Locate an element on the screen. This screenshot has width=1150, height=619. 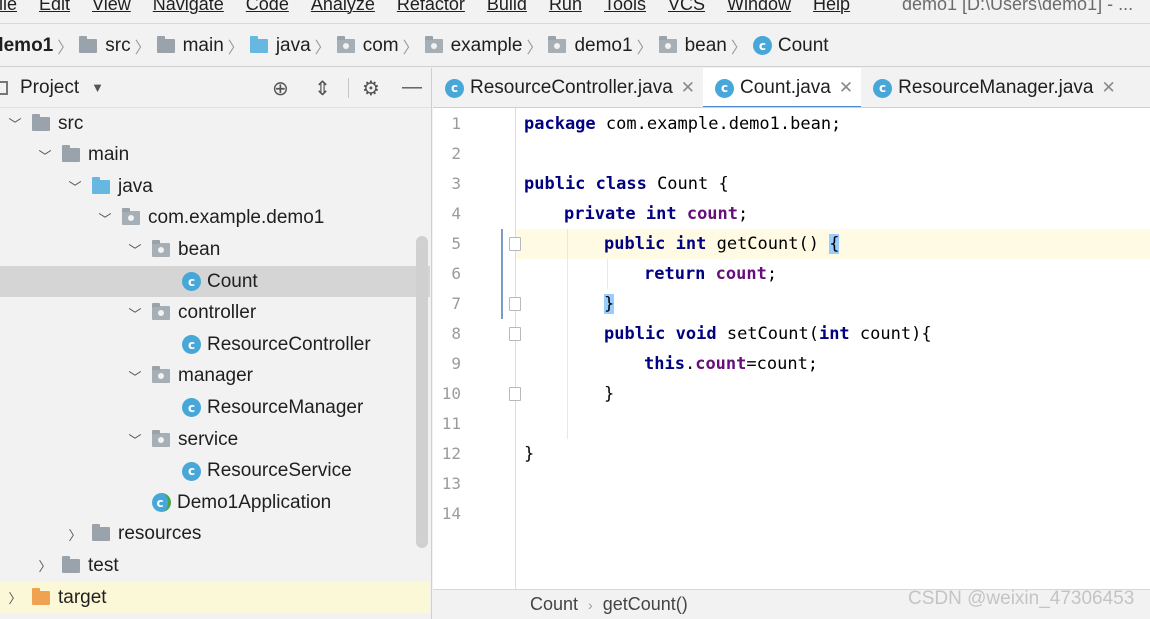
menu-item-build: Build is located at coordinates (507, 7).